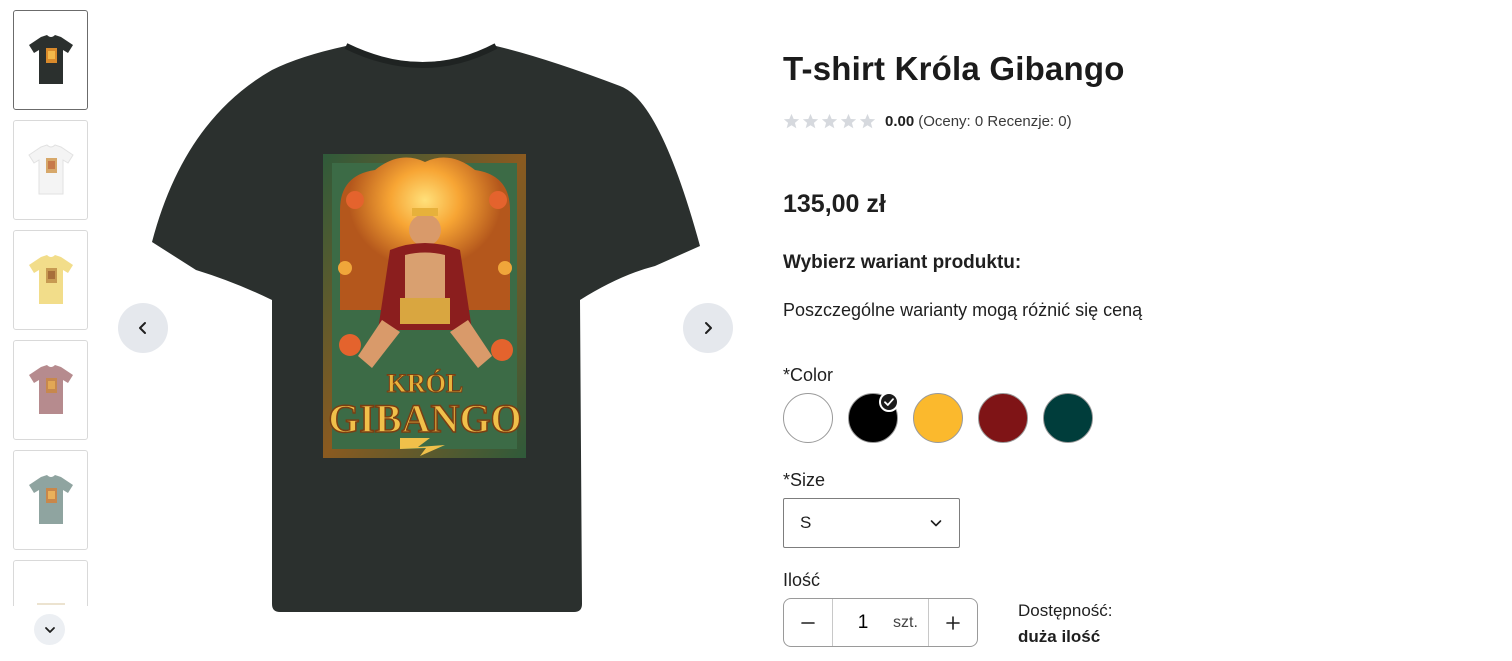 The image size is (1512, 661). I want to click on availability: Dostępność: duża ilość, so click(1065, 624).